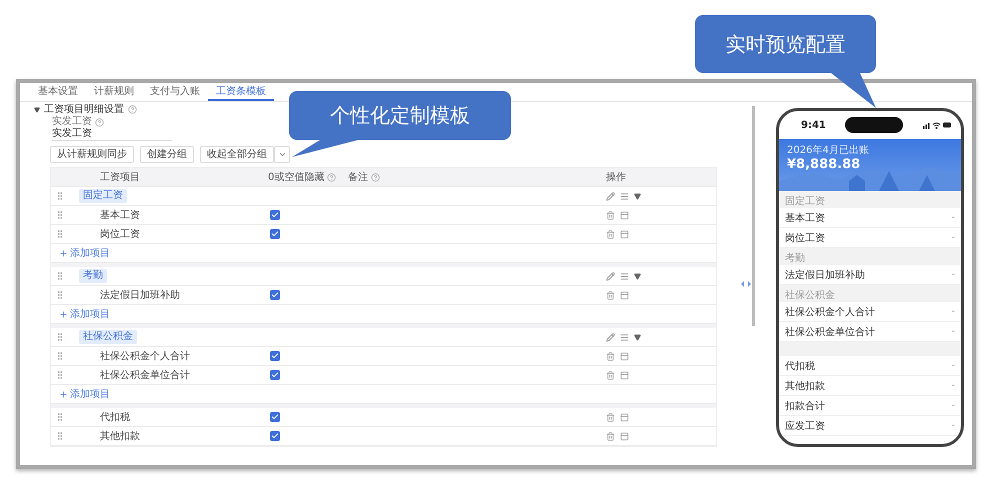  Describe the element at coordinates (120, 436) in the screenshot. I see `item-name: 其他扣款` at that location.